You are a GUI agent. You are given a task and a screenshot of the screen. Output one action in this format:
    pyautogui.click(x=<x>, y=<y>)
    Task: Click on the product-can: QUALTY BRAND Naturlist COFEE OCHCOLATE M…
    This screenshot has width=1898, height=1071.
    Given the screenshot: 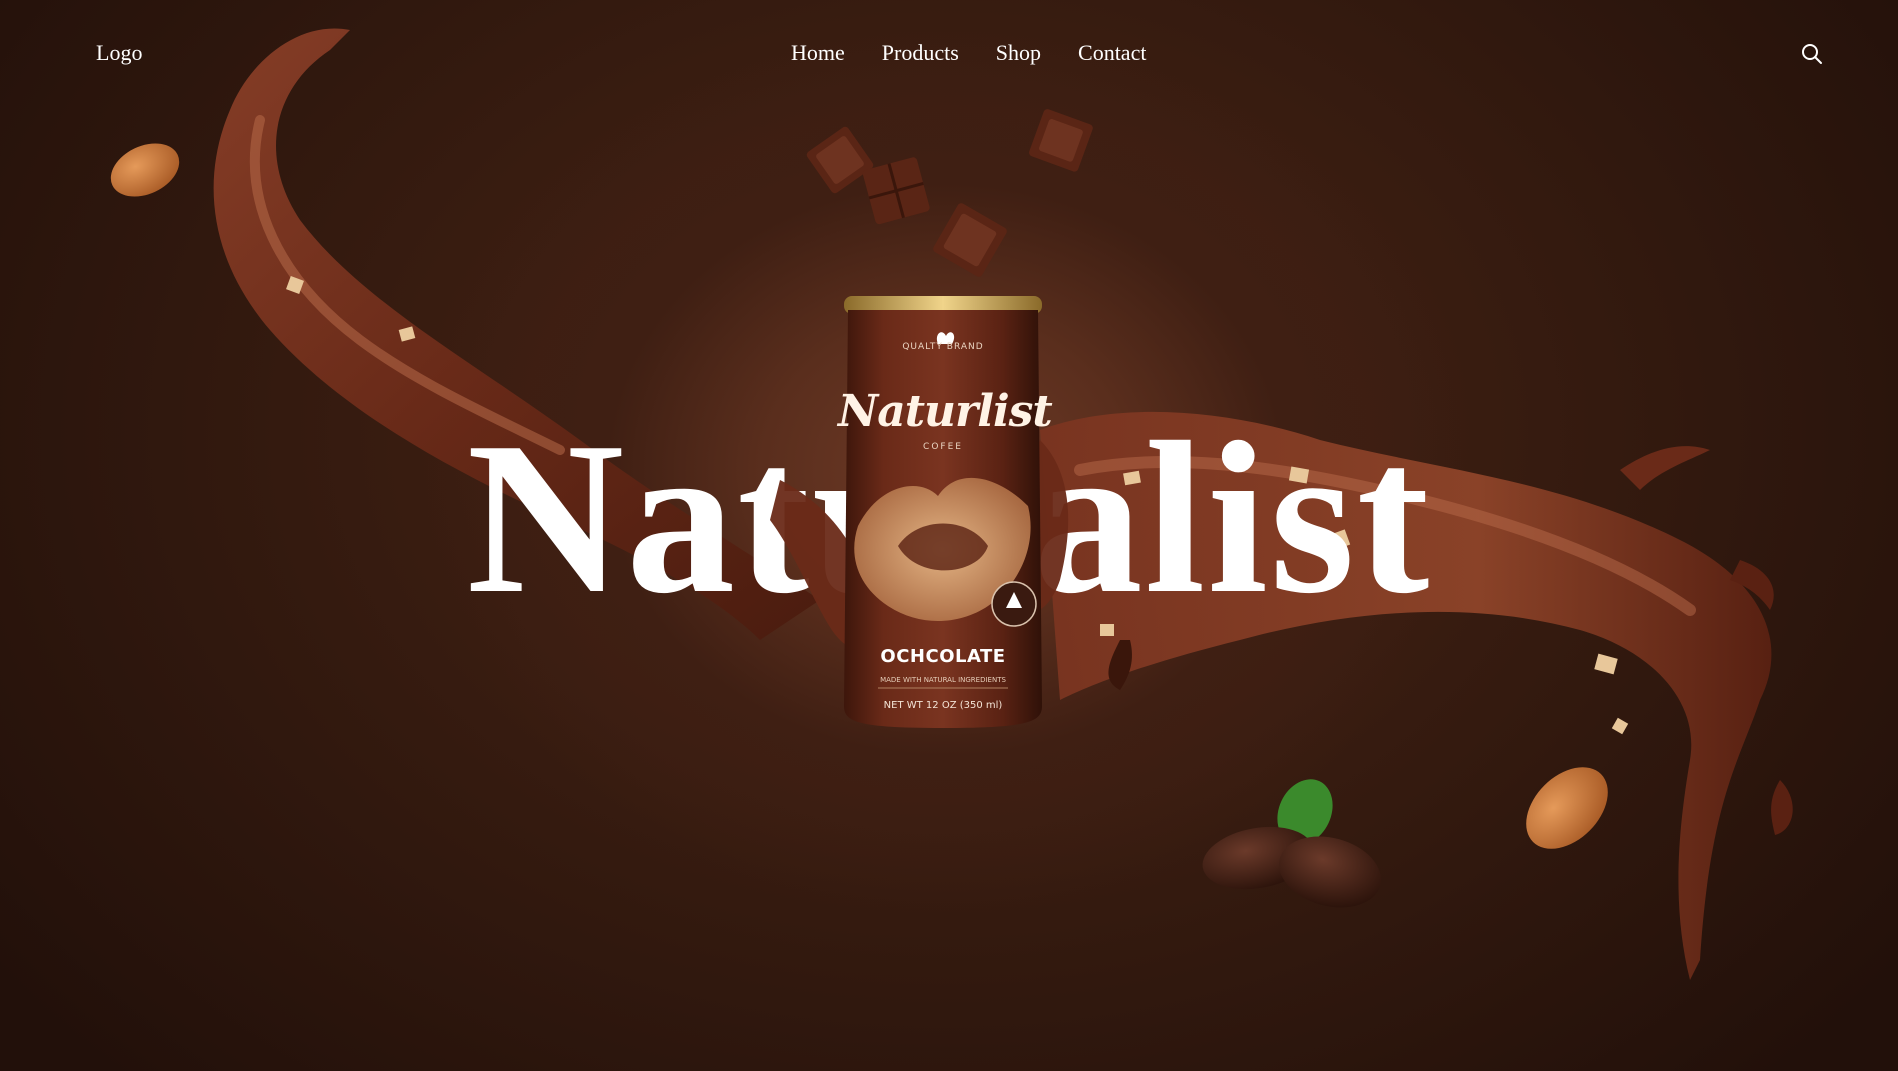 What is the action you would take?
    pyautogui.click(x=945, y=510)
    